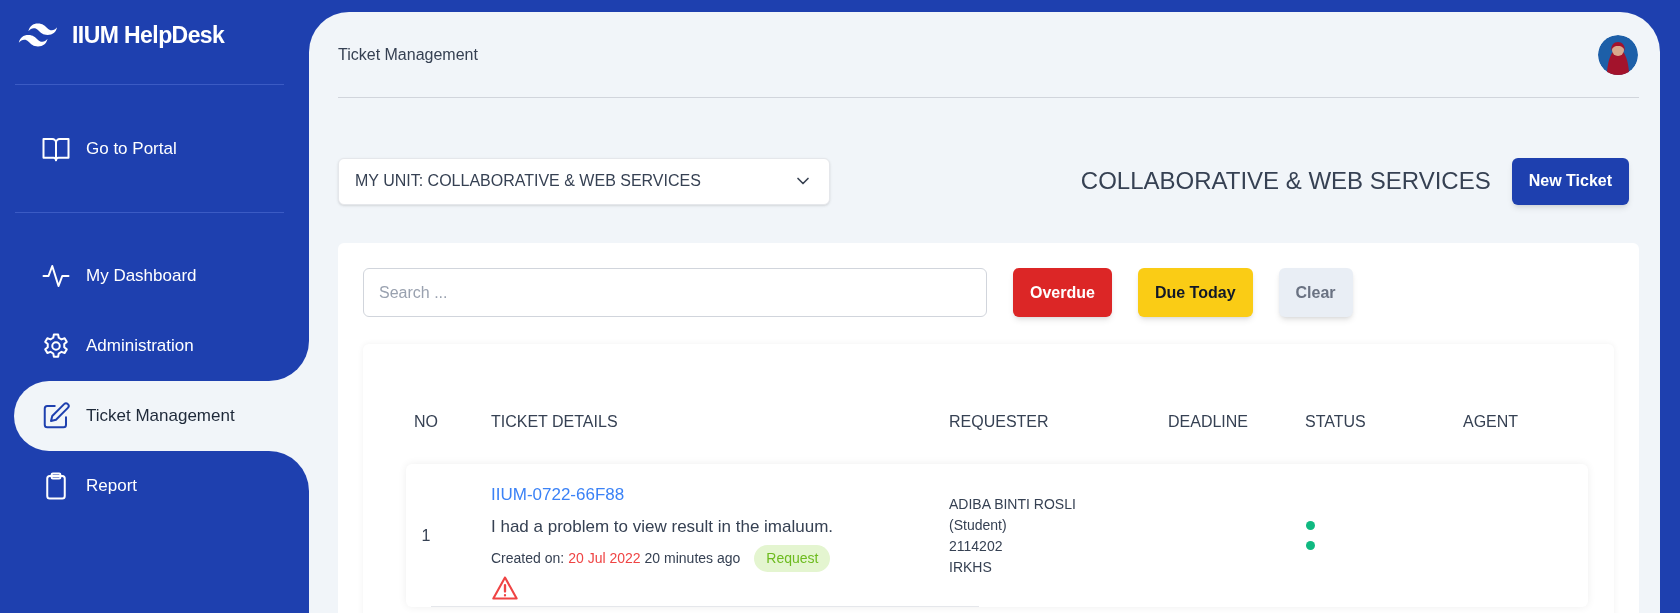 This screenshot has width=1680, height=613. I want to click on filter-button: Overdue, so click(1062, 292).